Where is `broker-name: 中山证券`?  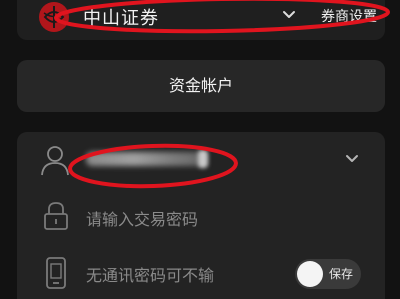 broker-name: 中山证券 is located at coordinates (121, 18).